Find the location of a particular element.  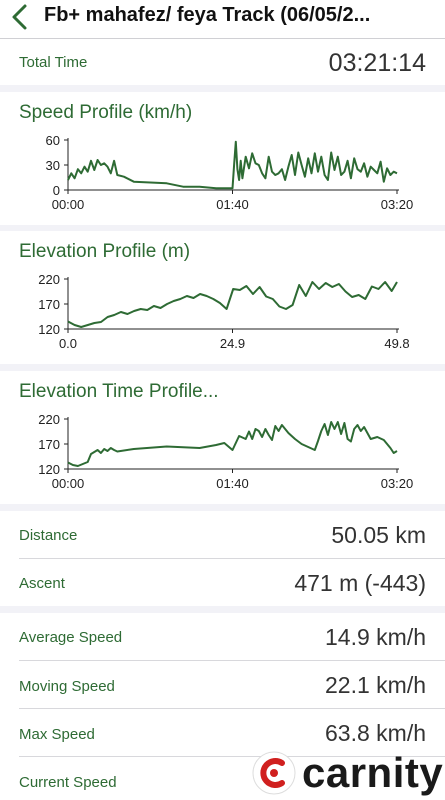

y-tick-label: 60 is located at coordinates (53, 140).